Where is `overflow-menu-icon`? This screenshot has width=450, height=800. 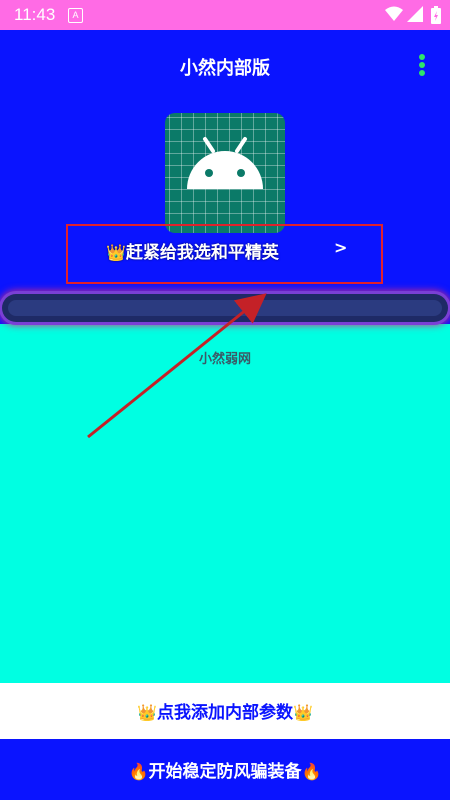
overflow-menu-icon is located at coordinates (422, 67).